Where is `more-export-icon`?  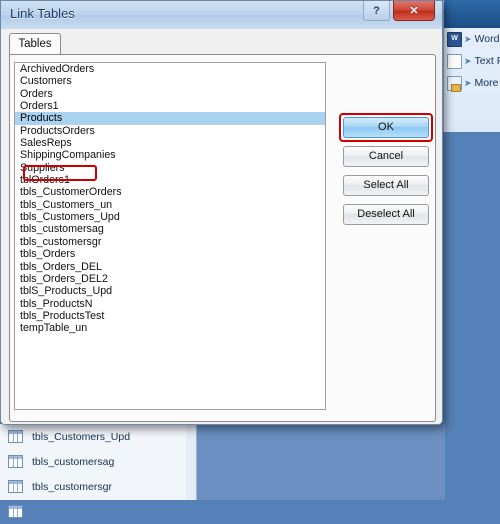
more-export-icon is located at coordinates (454, 83).